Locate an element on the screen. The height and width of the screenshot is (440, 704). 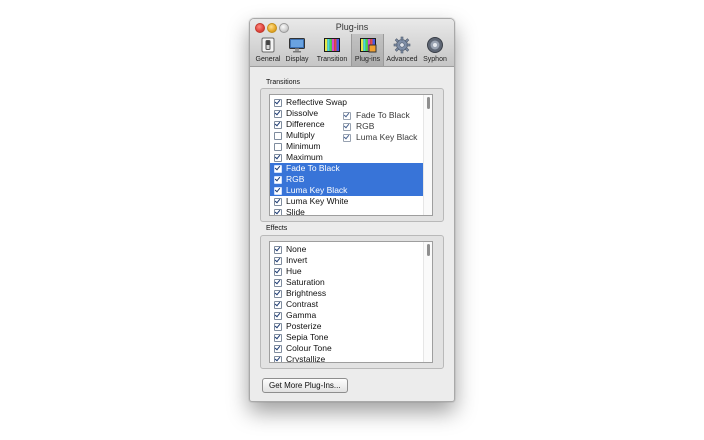
drag-preview-row: RGB is located at coordinates (382, 126).